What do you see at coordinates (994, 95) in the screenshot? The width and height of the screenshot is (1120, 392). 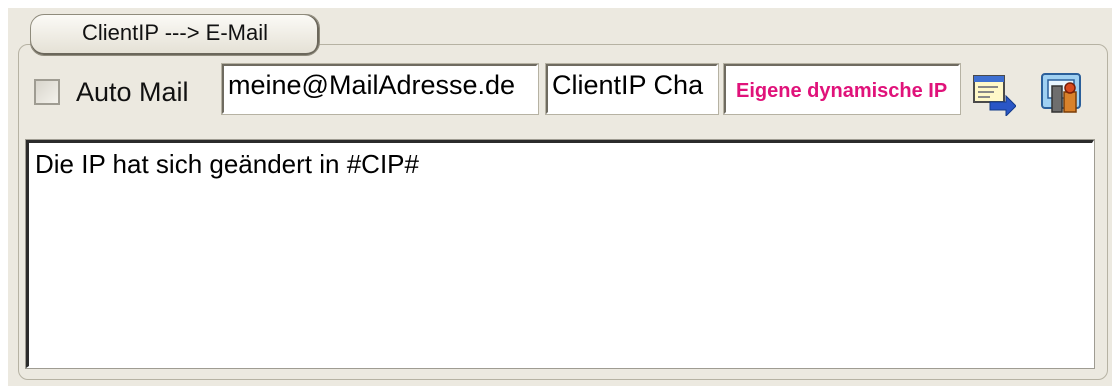 I see `mail-send-icon` at bounding box center [994, 95].